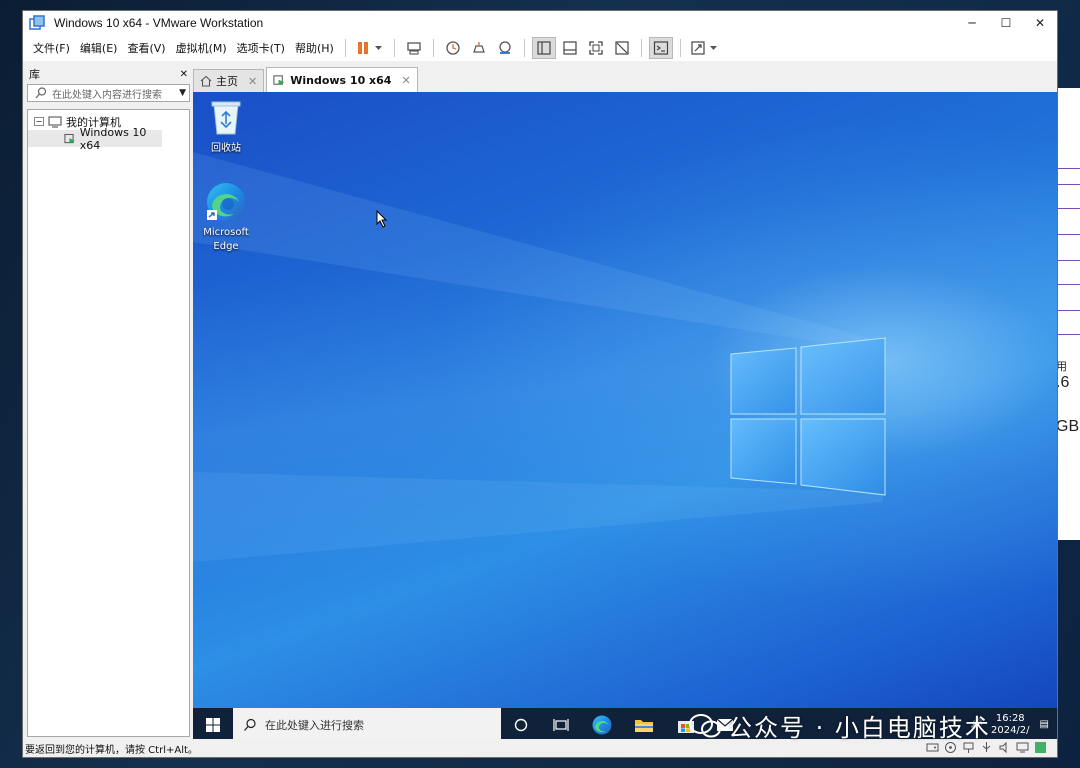 The height and width of the screenshot is (768, 1080). I want to click on library-title: 库, so click(34, 74).